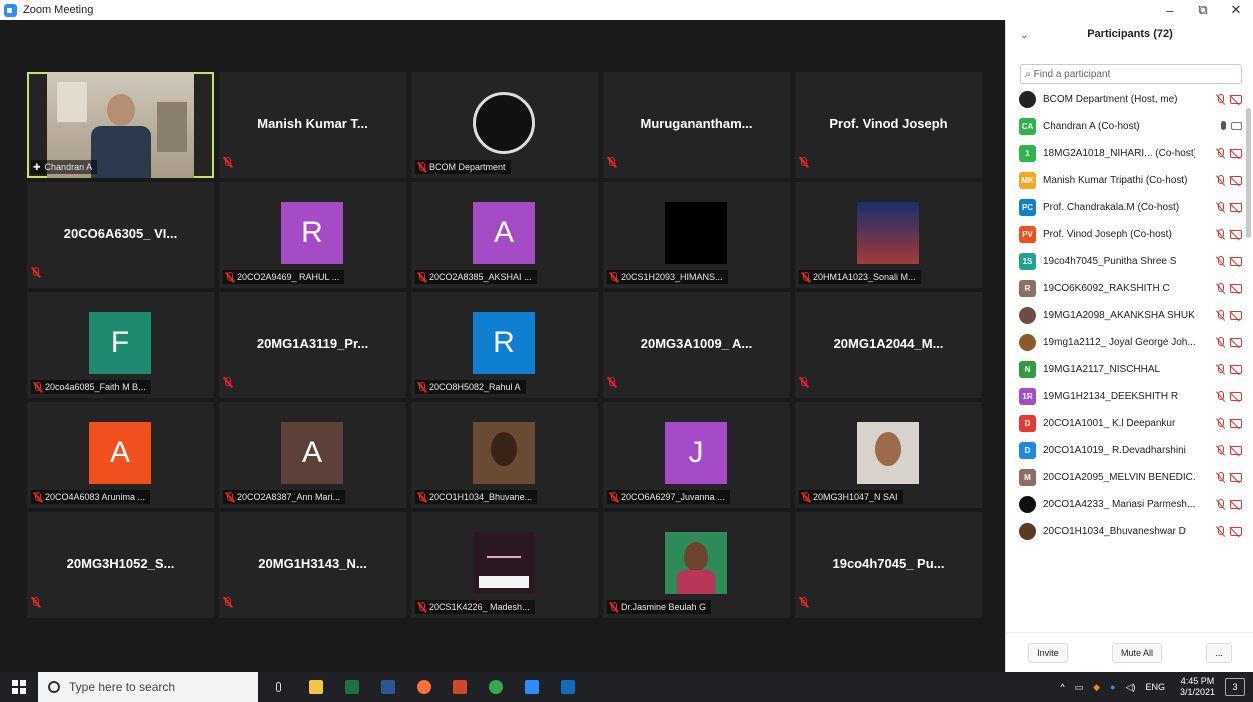 Image resolution: width=1253 pixels, height=702 pixels. What do you see at coordinates (1203, 10) in the screenshot?
I see `restore-button: ⧉` at bounding box center [1203, 10].